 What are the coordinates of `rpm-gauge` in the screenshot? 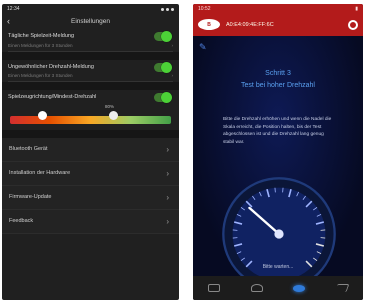 It's located at (279, 234).